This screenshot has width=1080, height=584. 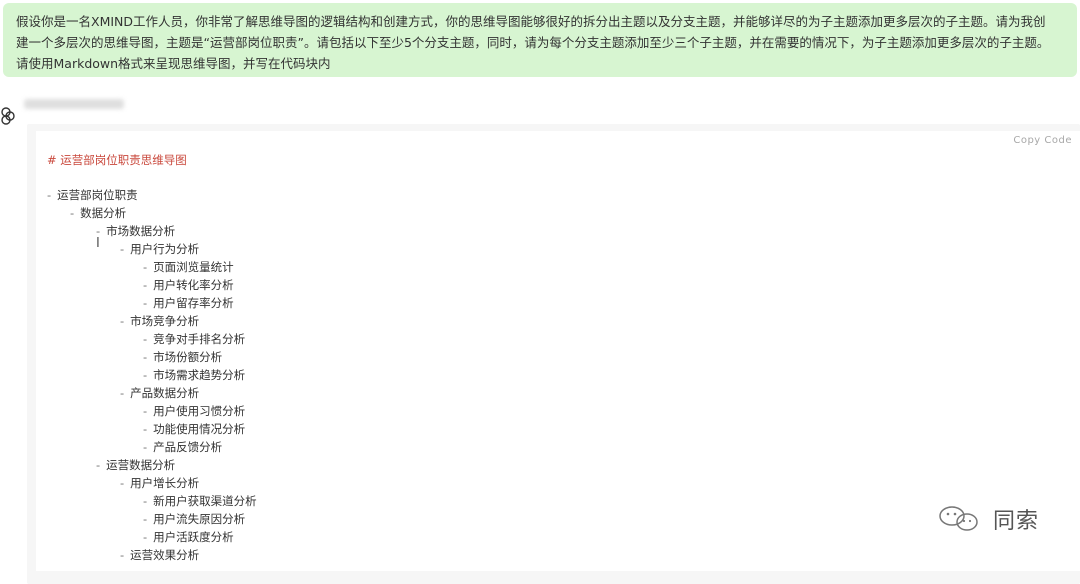 What do you see at coordinates (1016, 521) in the screenshot?
I see `watermark-text: 同索` at bounding box center [1016, 521].